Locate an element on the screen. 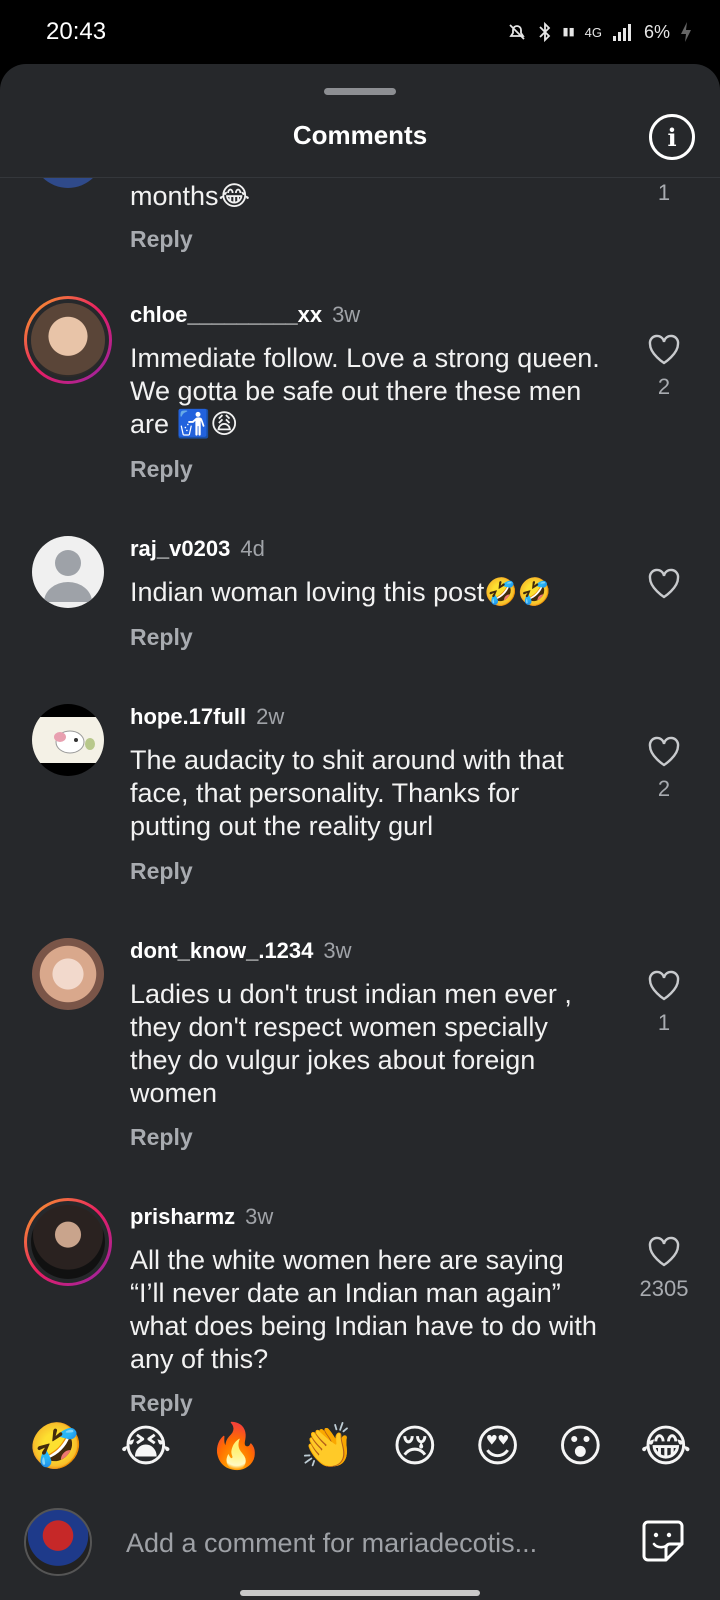  charging-icon is located at coordinates (686, 32).